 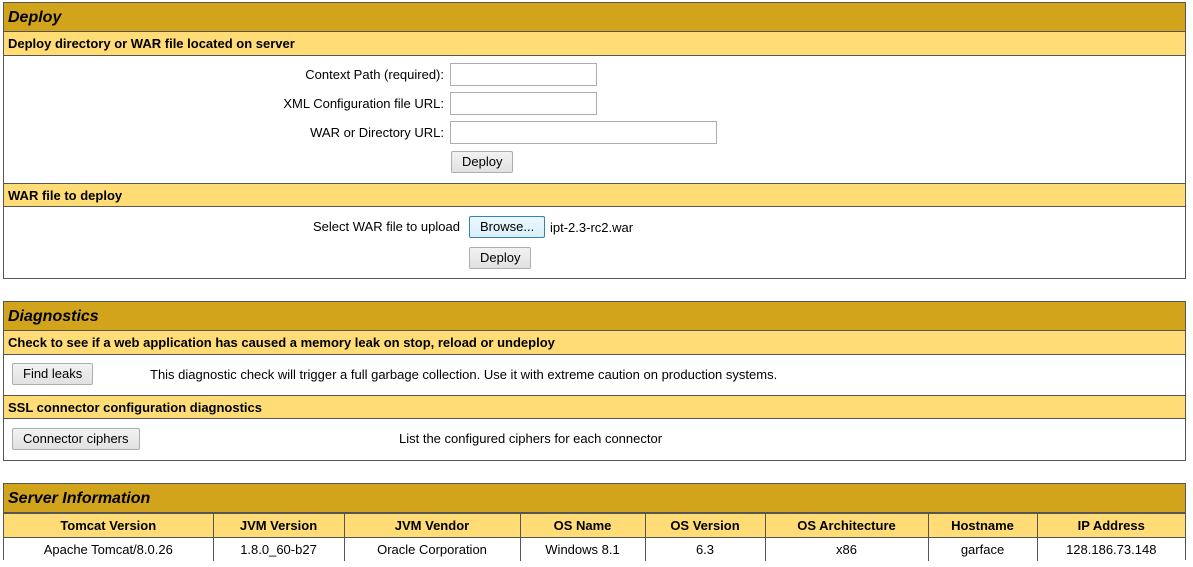 What do you see at coordinates (363, 103) in the screenshot?
I see `xml-config-label: XML Configuration file URL:` at bounding box center [363, 103].